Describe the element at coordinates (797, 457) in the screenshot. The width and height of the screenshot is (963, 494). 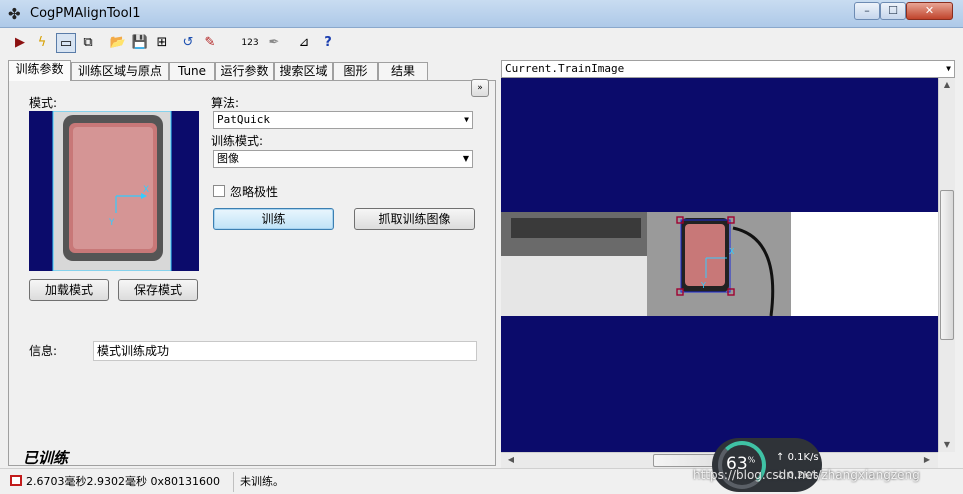
I see `upload-speed: ↑ 0.1K/s` at that location.